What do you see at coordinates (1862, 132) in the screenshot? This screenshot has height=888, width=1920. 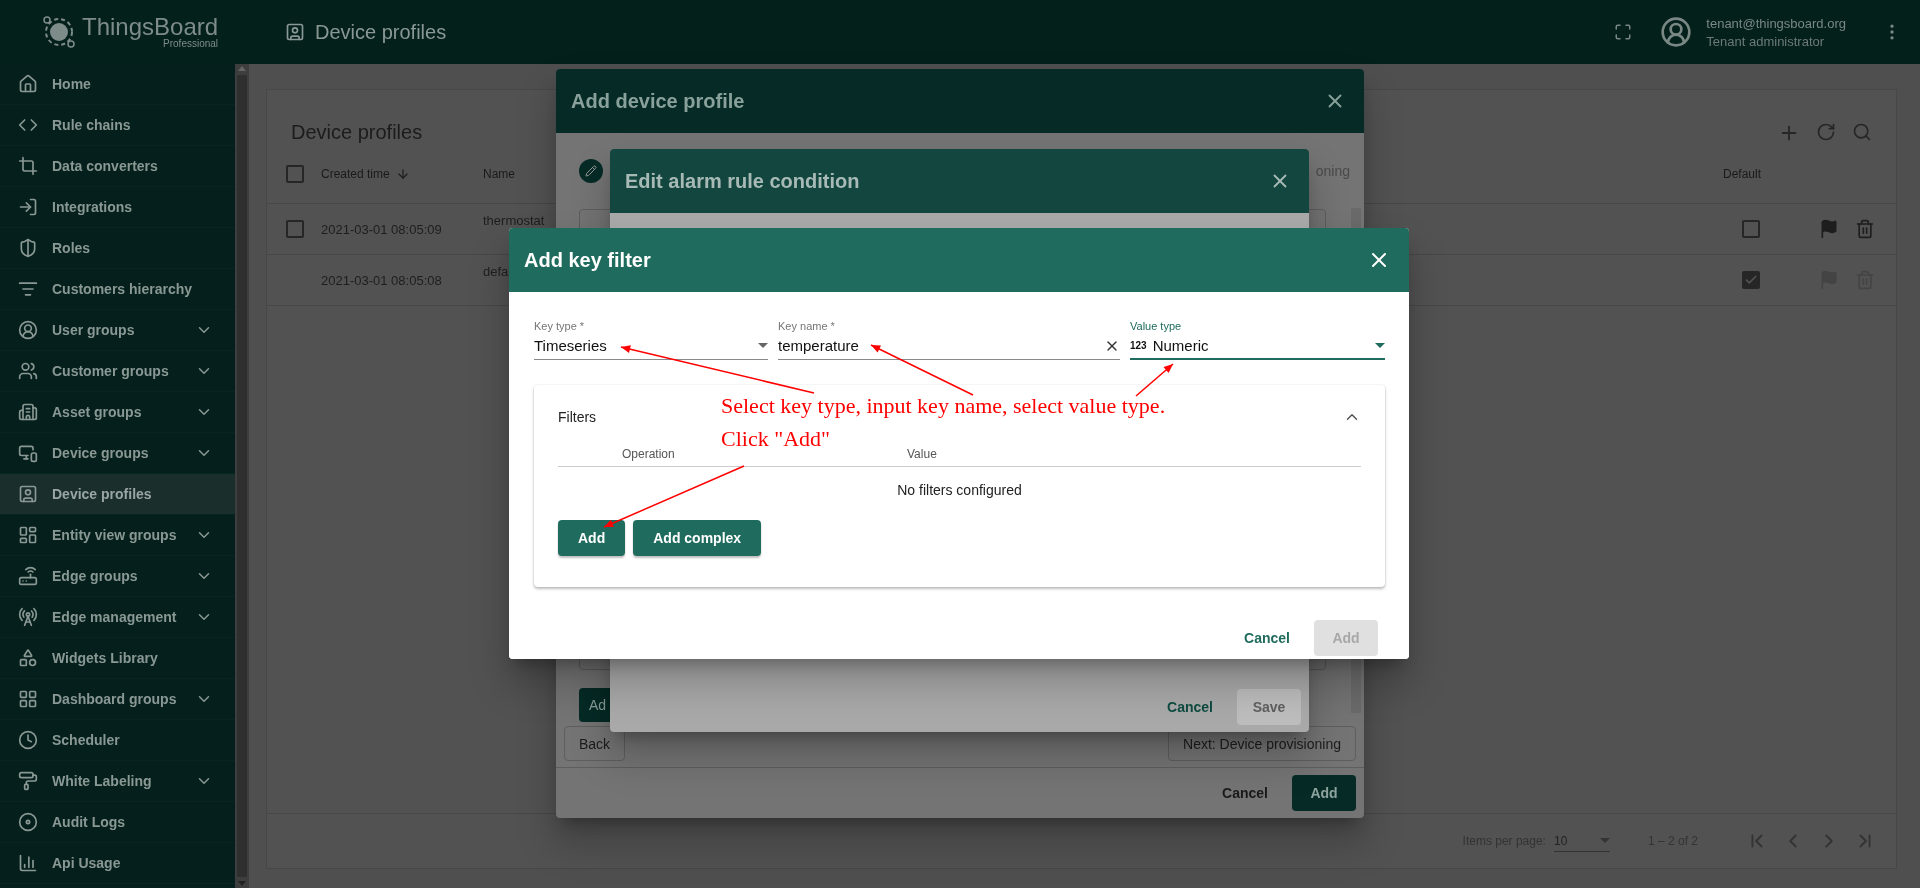 I see `search-icon` at bounding box center [1862, 132].